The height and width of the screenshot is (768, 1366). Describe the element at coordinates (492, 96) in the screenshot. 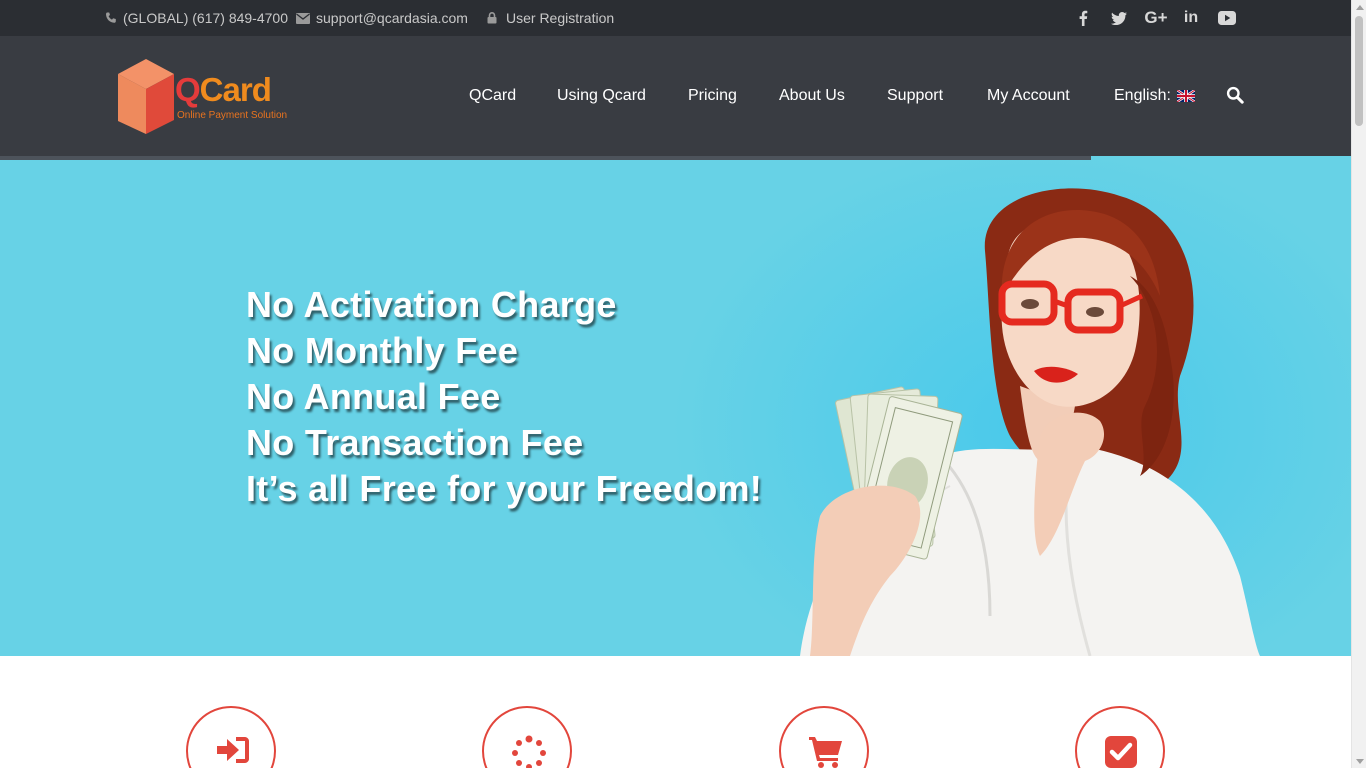

I see `nav-item-qcard: QCard` at that location.